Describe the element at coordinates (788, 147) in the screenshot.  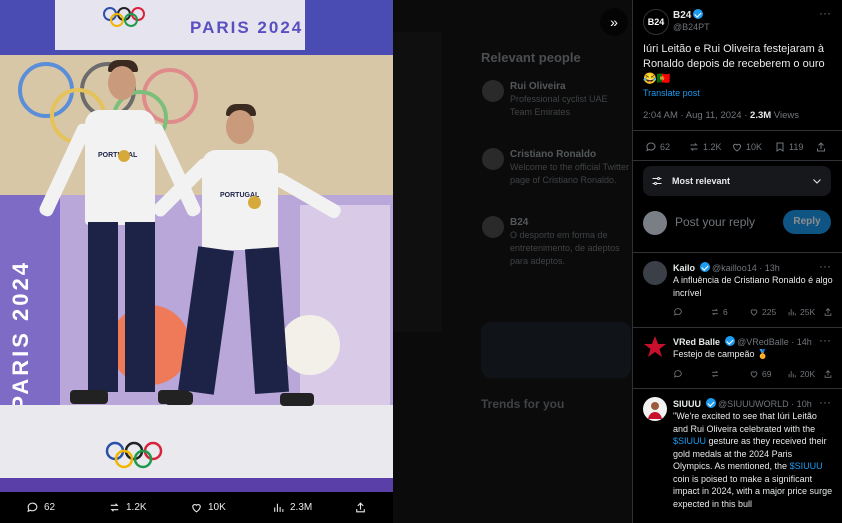
I see `post-bookmark-button: 119` at that location.